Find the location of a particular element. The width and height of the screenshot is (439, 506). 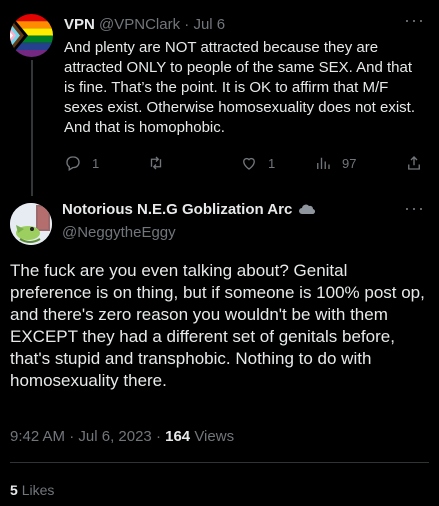

views-label: Views is located at coordinates (214, 436).